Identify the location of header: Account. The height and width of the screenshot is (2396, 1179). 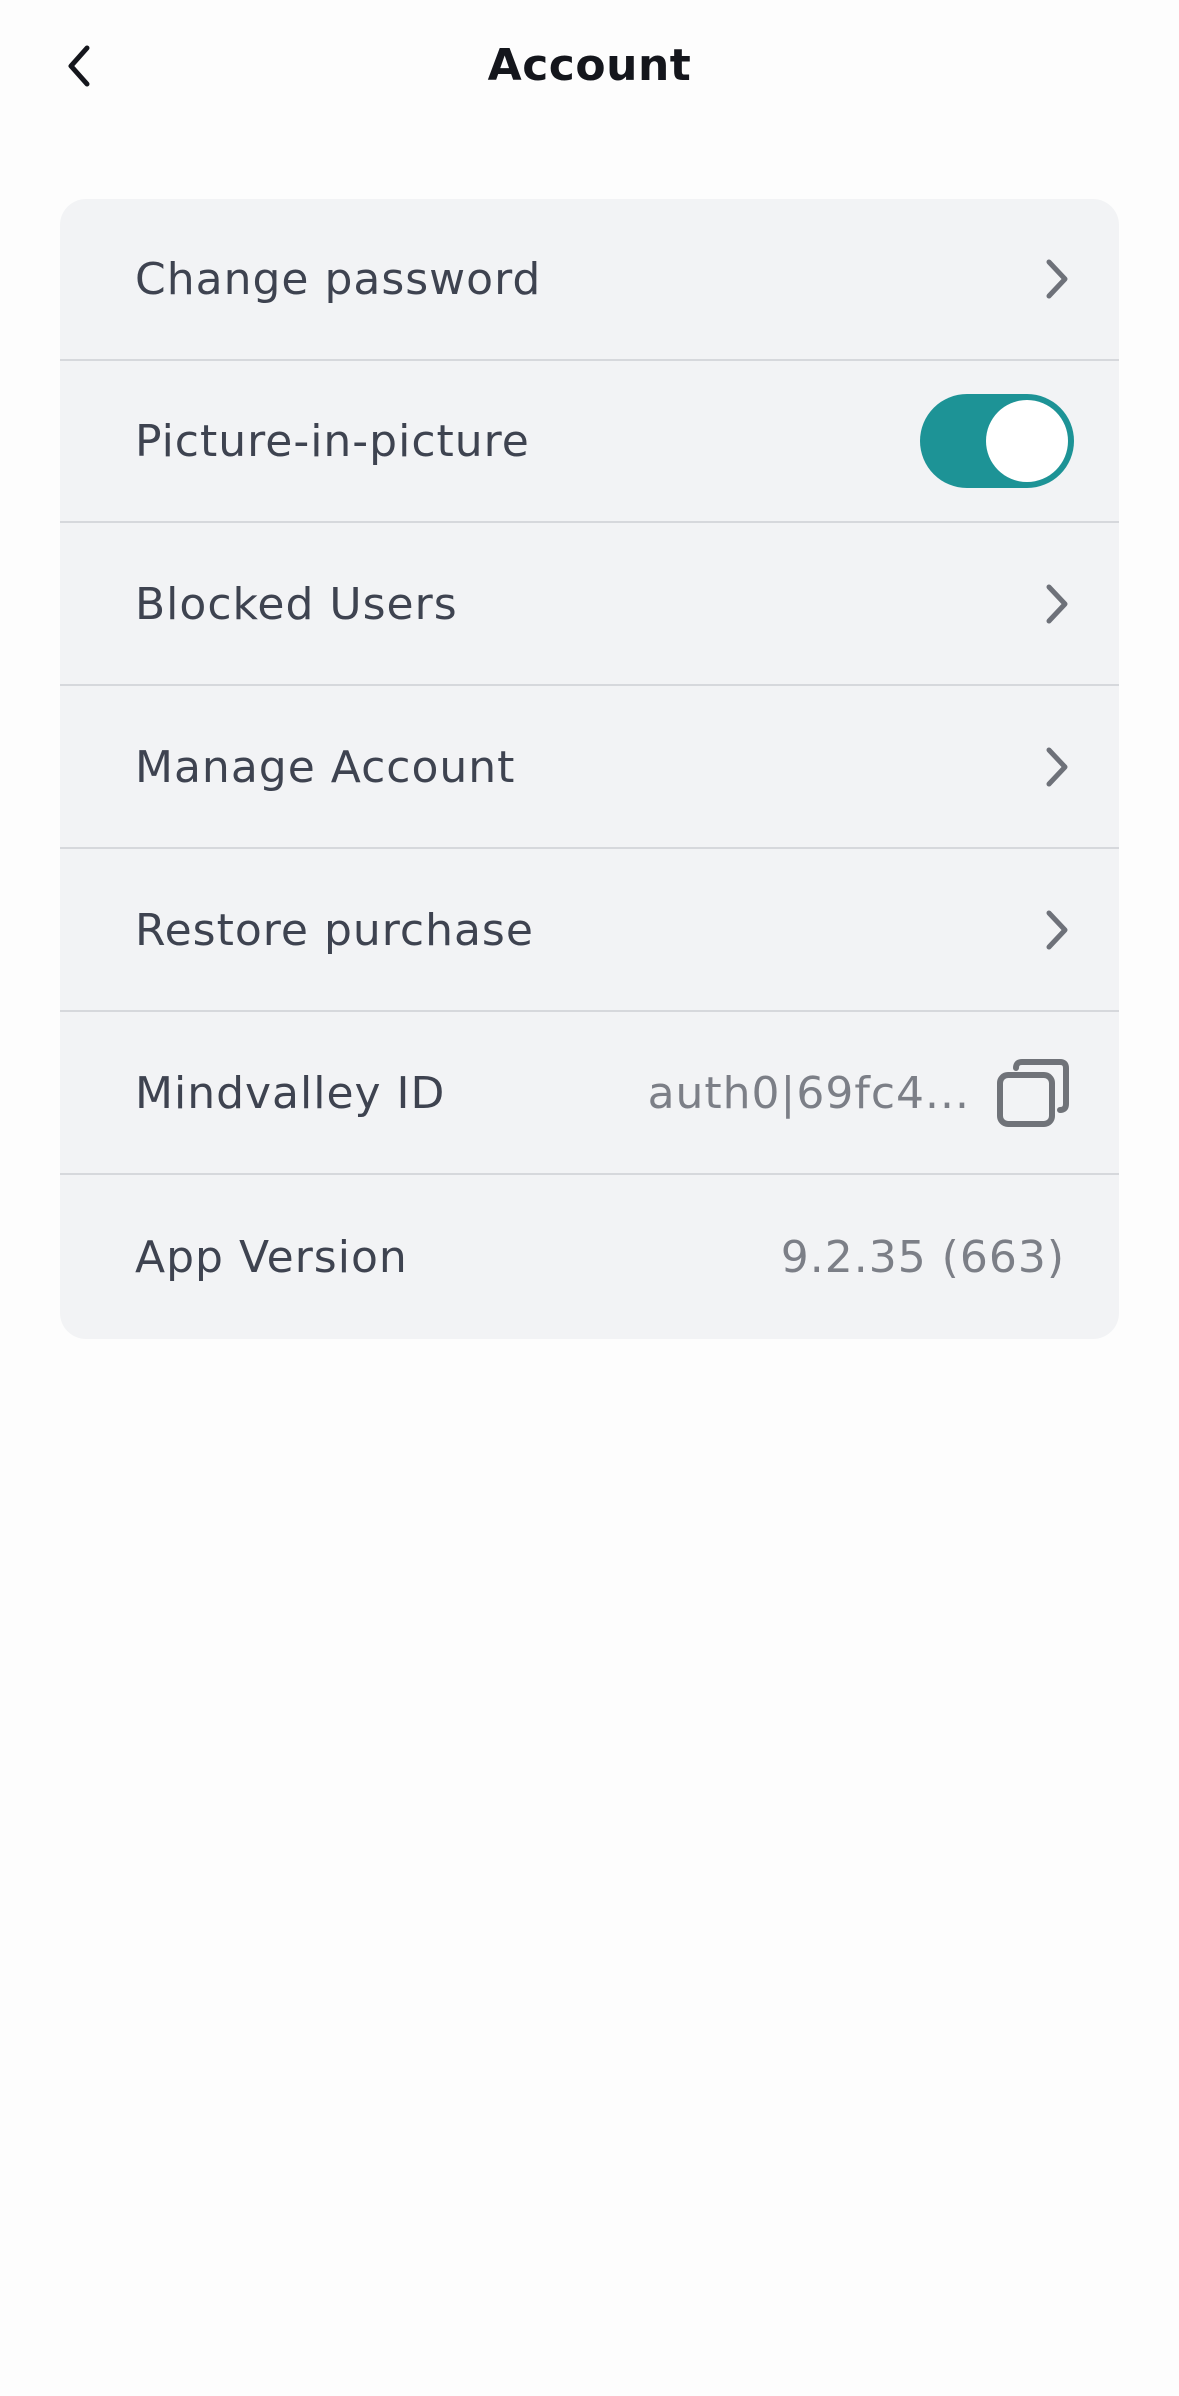
(589, 70).